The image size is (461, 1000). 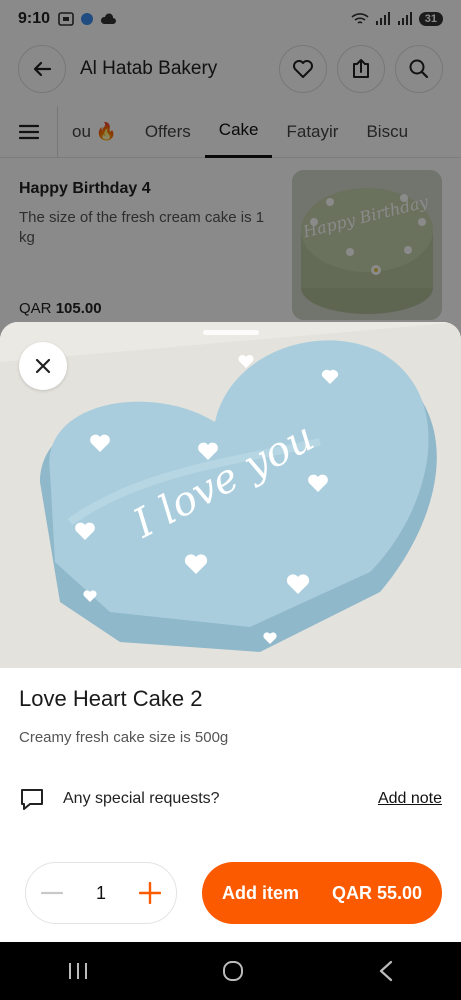 I want to click on add-item-label: Add item, so click(x=261, y=892).